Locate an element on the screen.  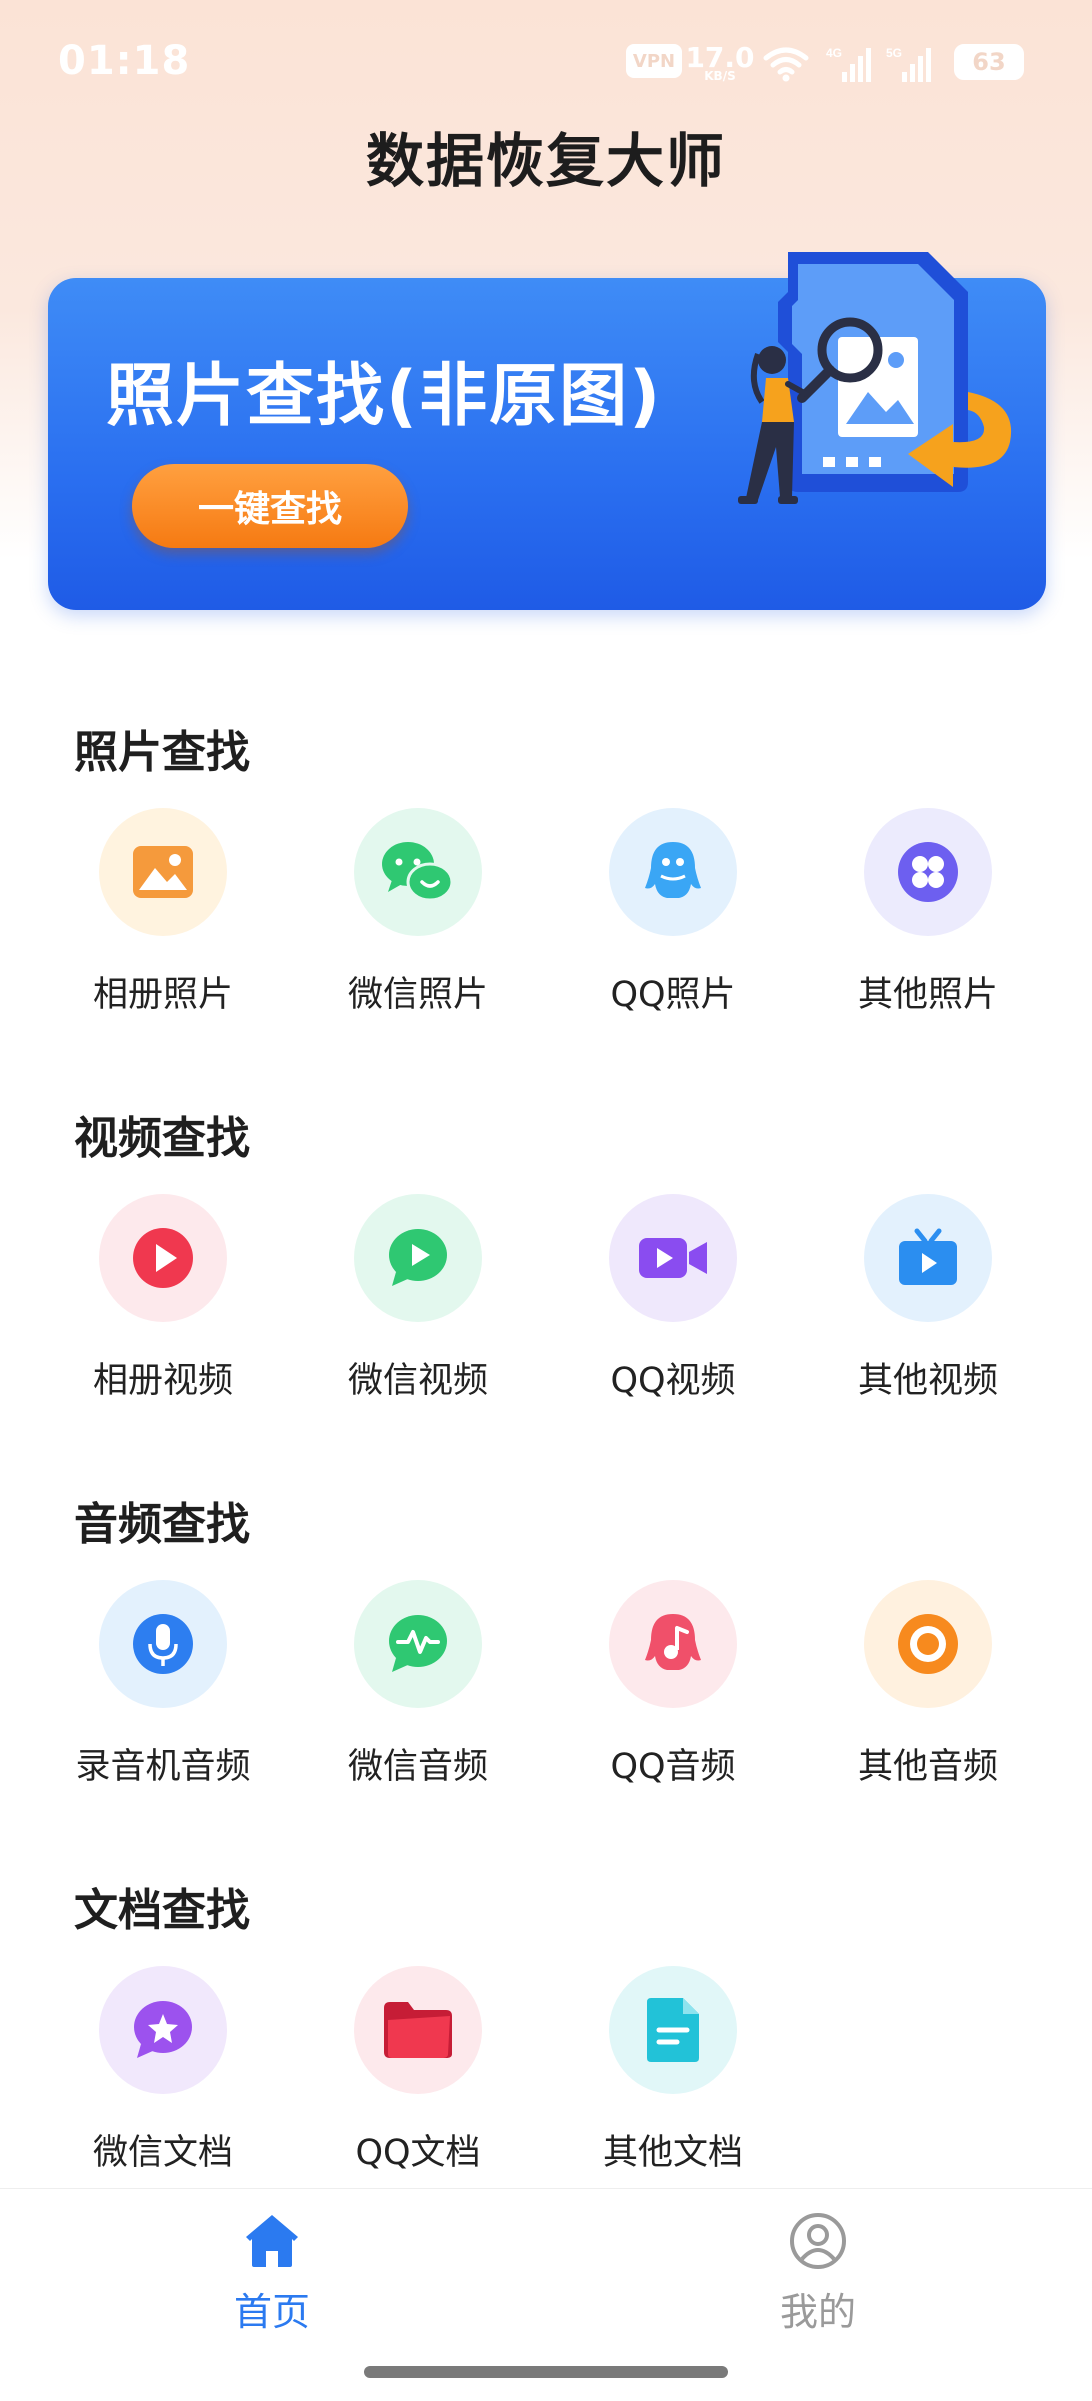
section-title-audio: 音频查找 is located at coordinates (162, 1524).